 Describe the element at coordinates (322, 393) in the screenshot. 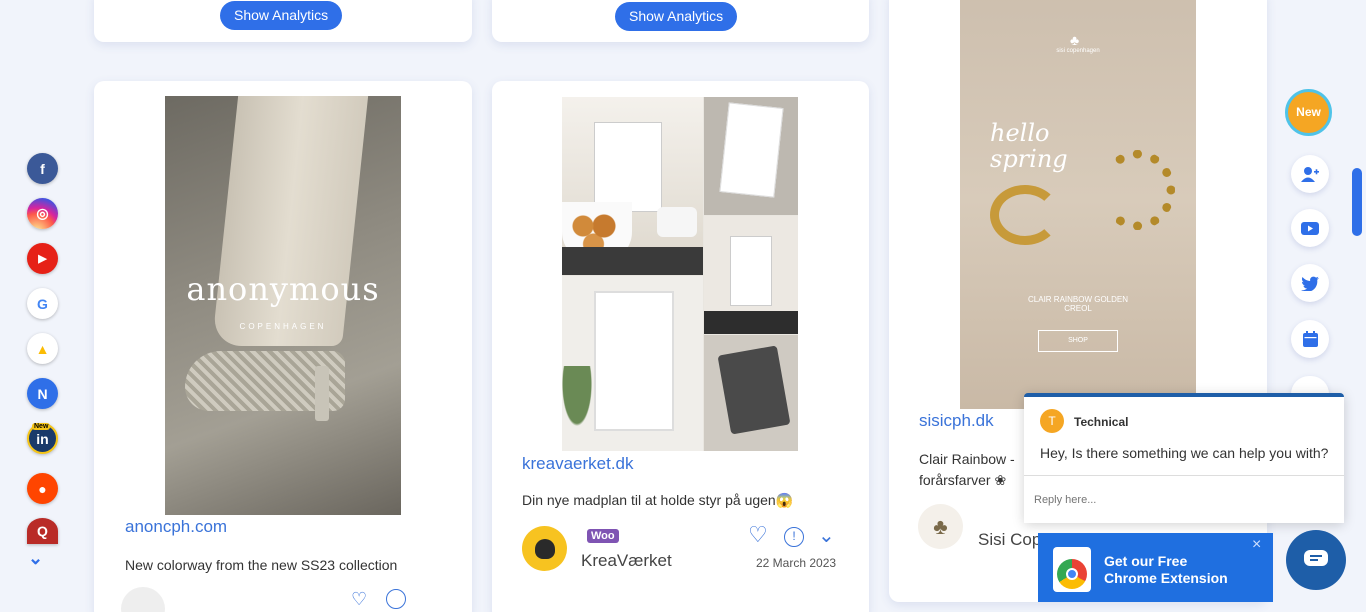

I see `heel-shape` at that location.